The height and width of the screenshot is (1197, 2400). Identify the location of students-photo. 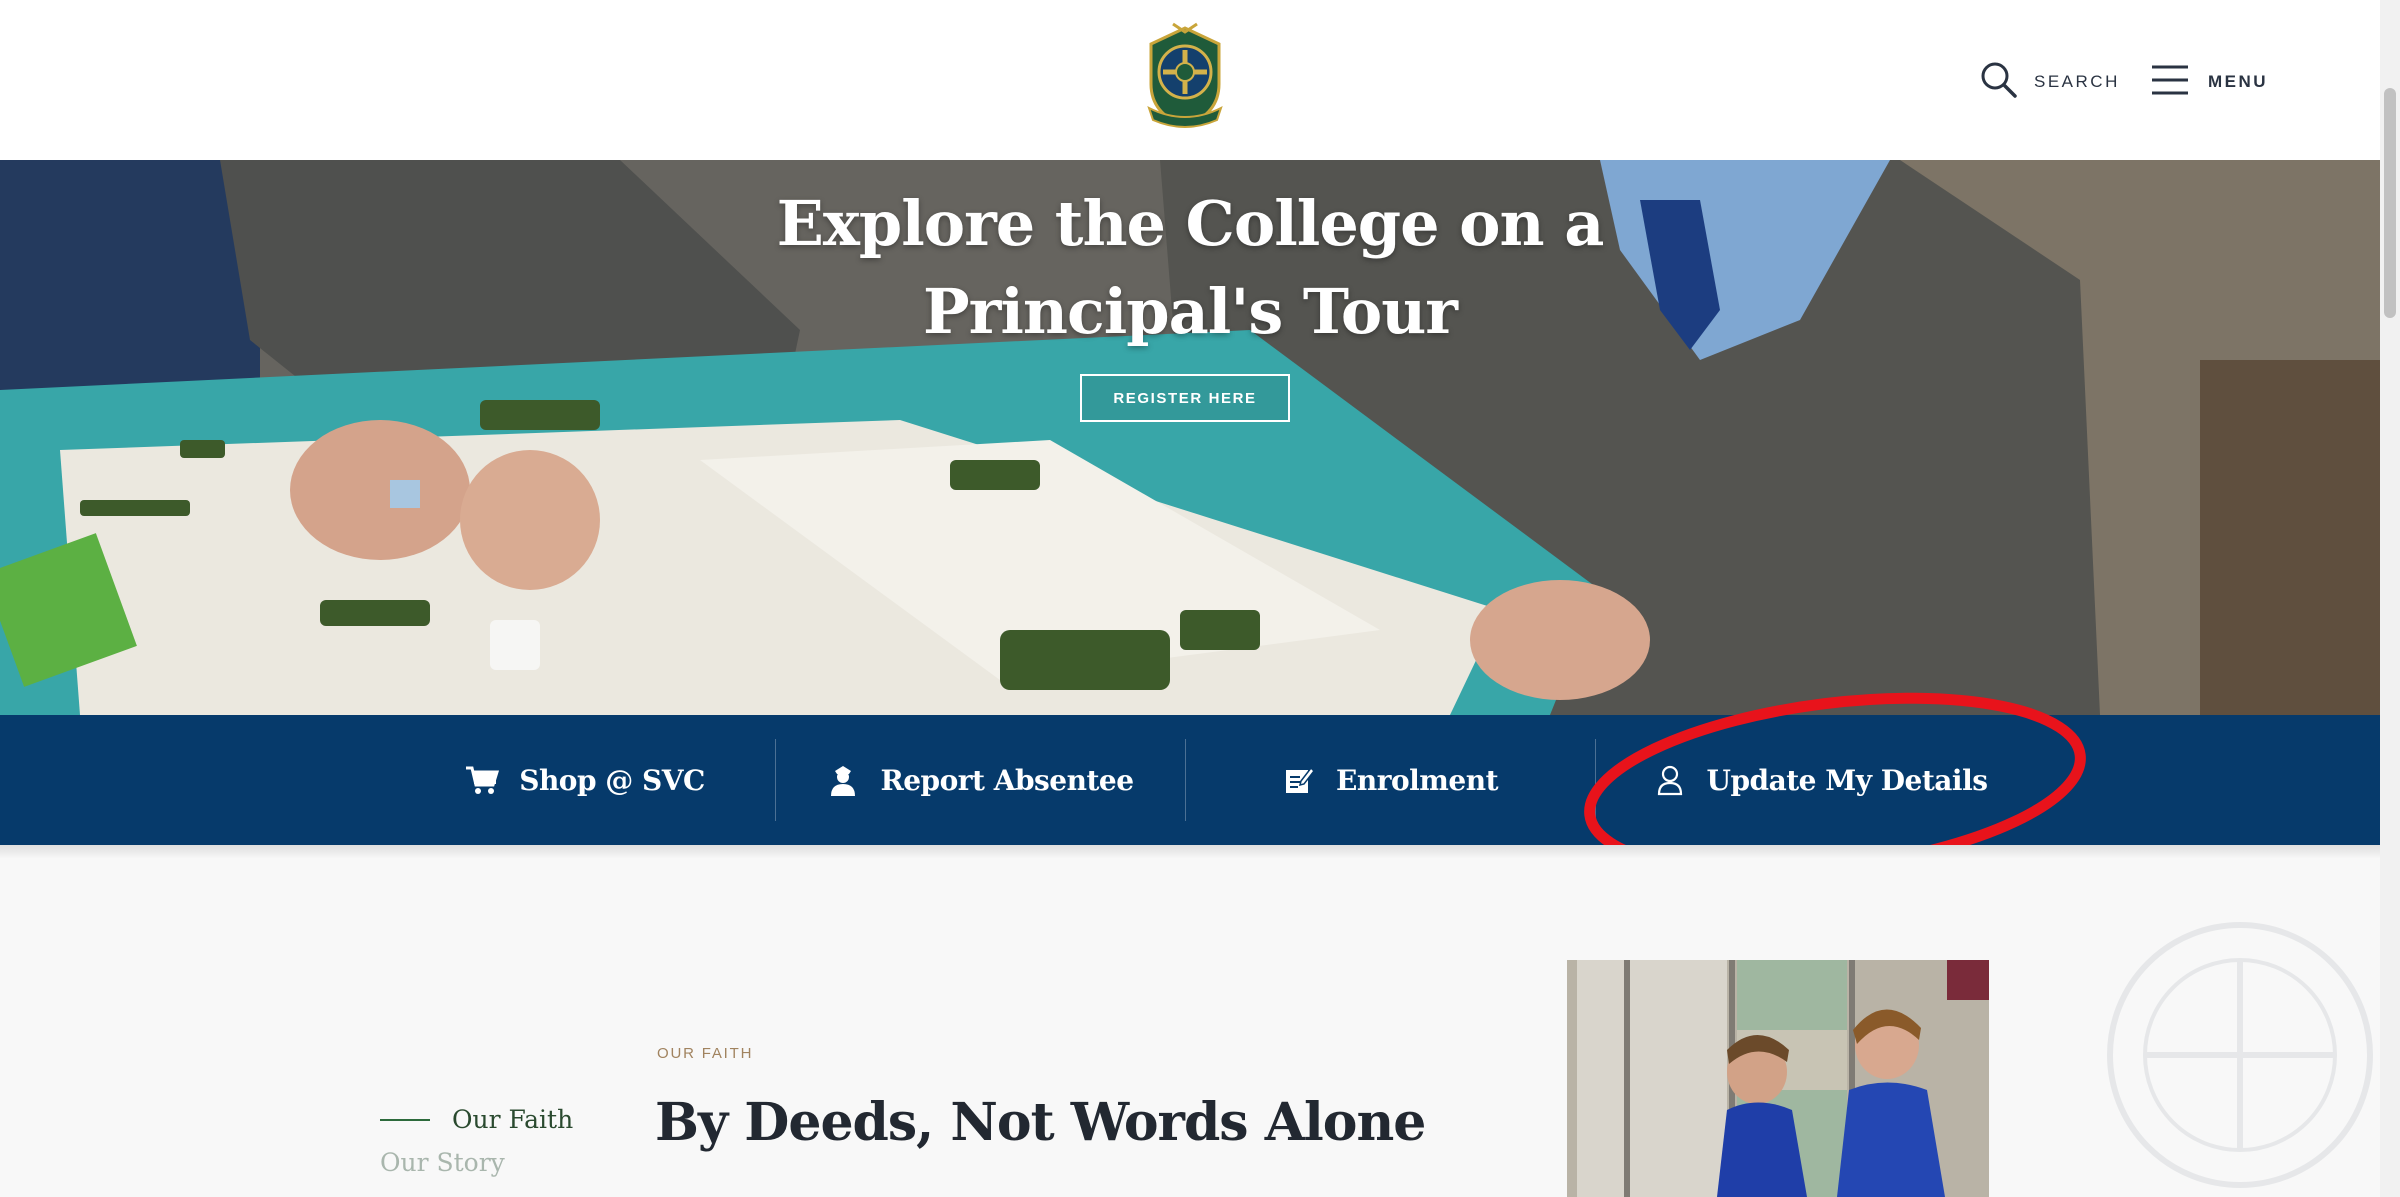
(1778, 1078).